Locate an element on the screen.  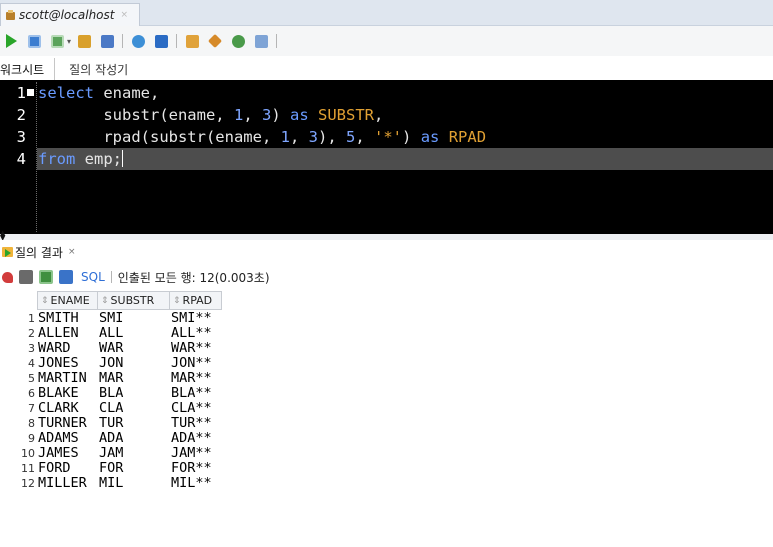
table-row: 7 CLARK CLA CLA** is located at coordinates (111, 408).